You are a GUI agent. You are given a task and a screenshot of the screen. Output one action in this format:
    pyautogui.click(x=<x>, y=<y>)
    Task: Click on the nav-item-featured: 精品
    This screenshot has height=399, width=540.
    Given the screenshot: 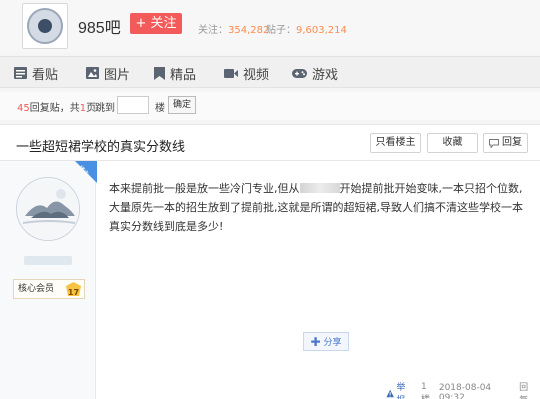 What is the action you would take?
    pyautogui.click(x=175, y=74)
    